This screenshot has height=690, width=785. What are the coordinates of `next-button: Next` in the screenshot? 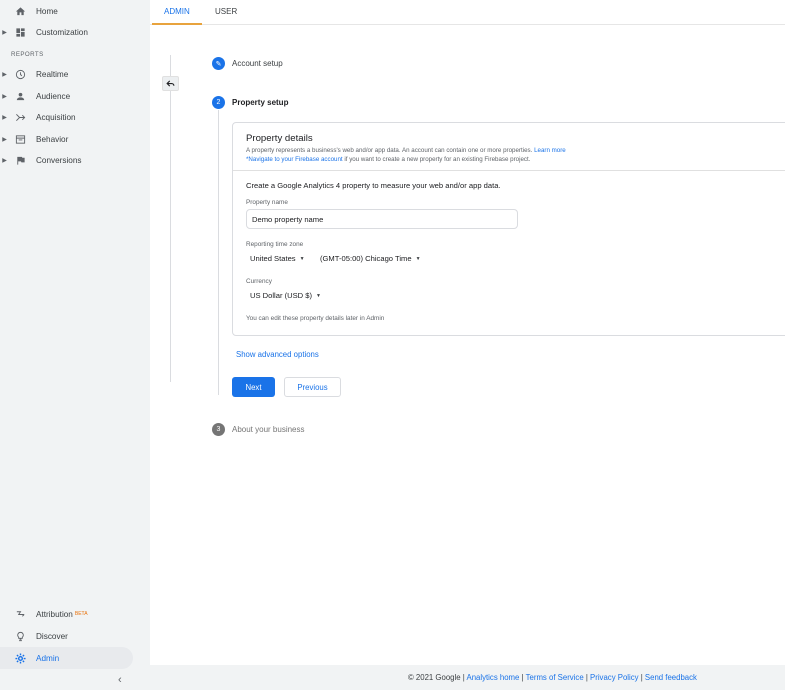 It's located at (253, 387).